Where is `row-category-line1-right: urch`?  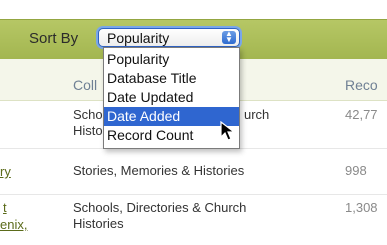 row-category-line1-right: urch is located at coordinates (257, 114).